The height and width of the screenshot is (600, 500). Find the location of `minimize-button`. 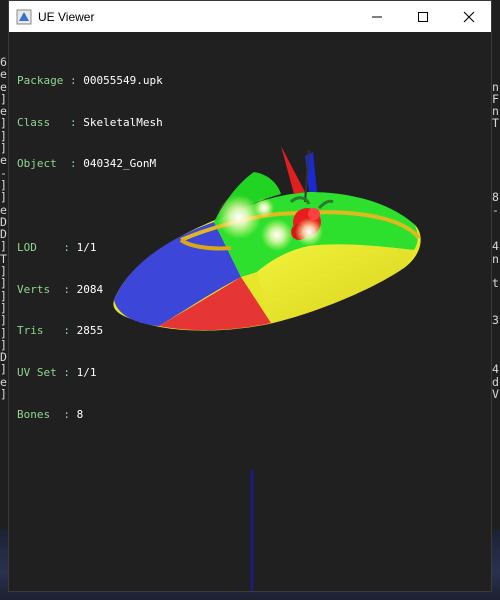

minimize-button is located at coordinates (377, 16).